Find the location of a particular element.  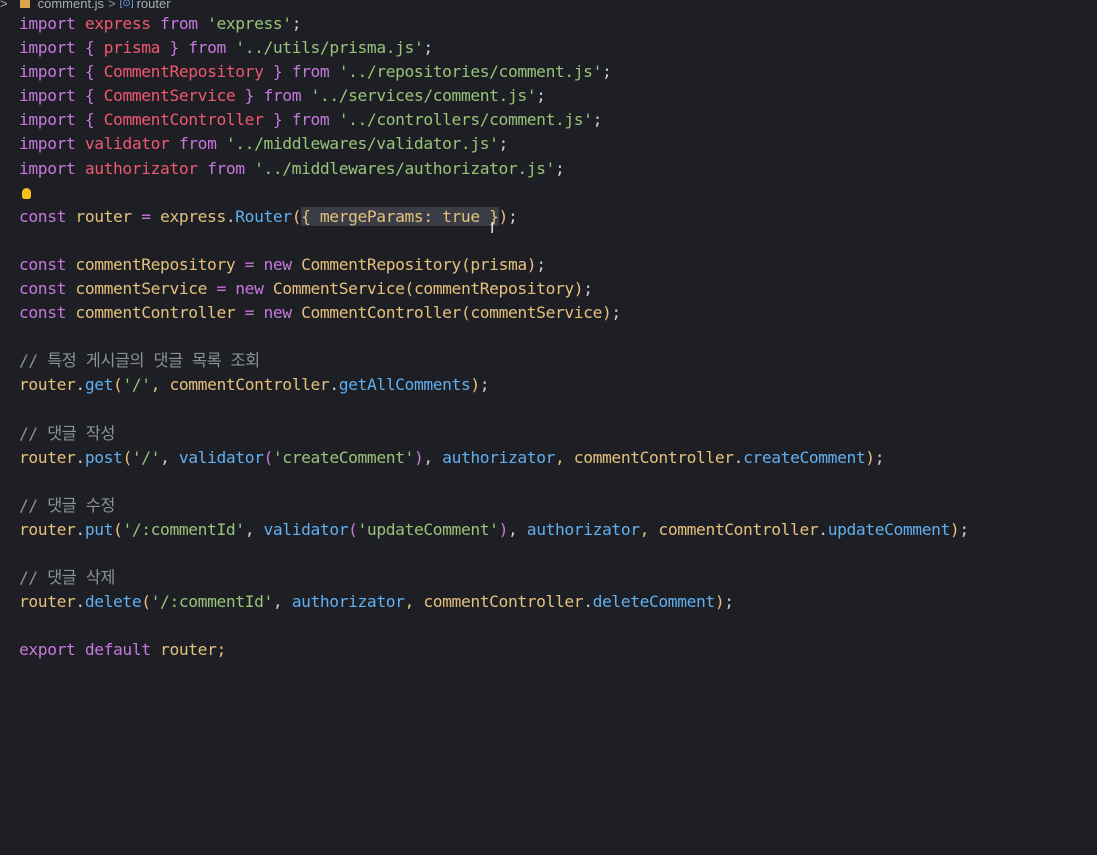

code-token: '../repositories/comment.js' is located at coordinates (470, 72).